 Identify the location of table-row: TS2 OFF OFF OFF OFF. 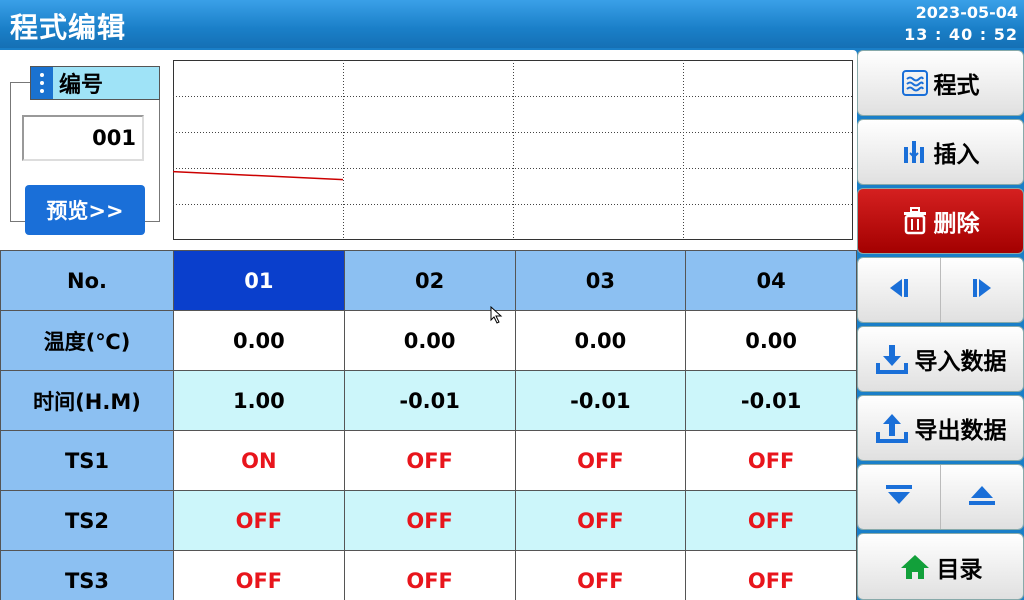
(428, 520).